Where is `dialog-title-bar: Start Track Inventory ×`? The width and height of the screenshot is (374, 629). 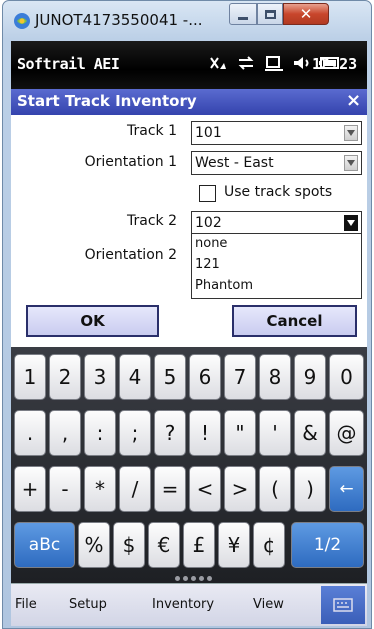
dialog-title-bar: Start Track Inventory × is located at coordinates (189, 102).